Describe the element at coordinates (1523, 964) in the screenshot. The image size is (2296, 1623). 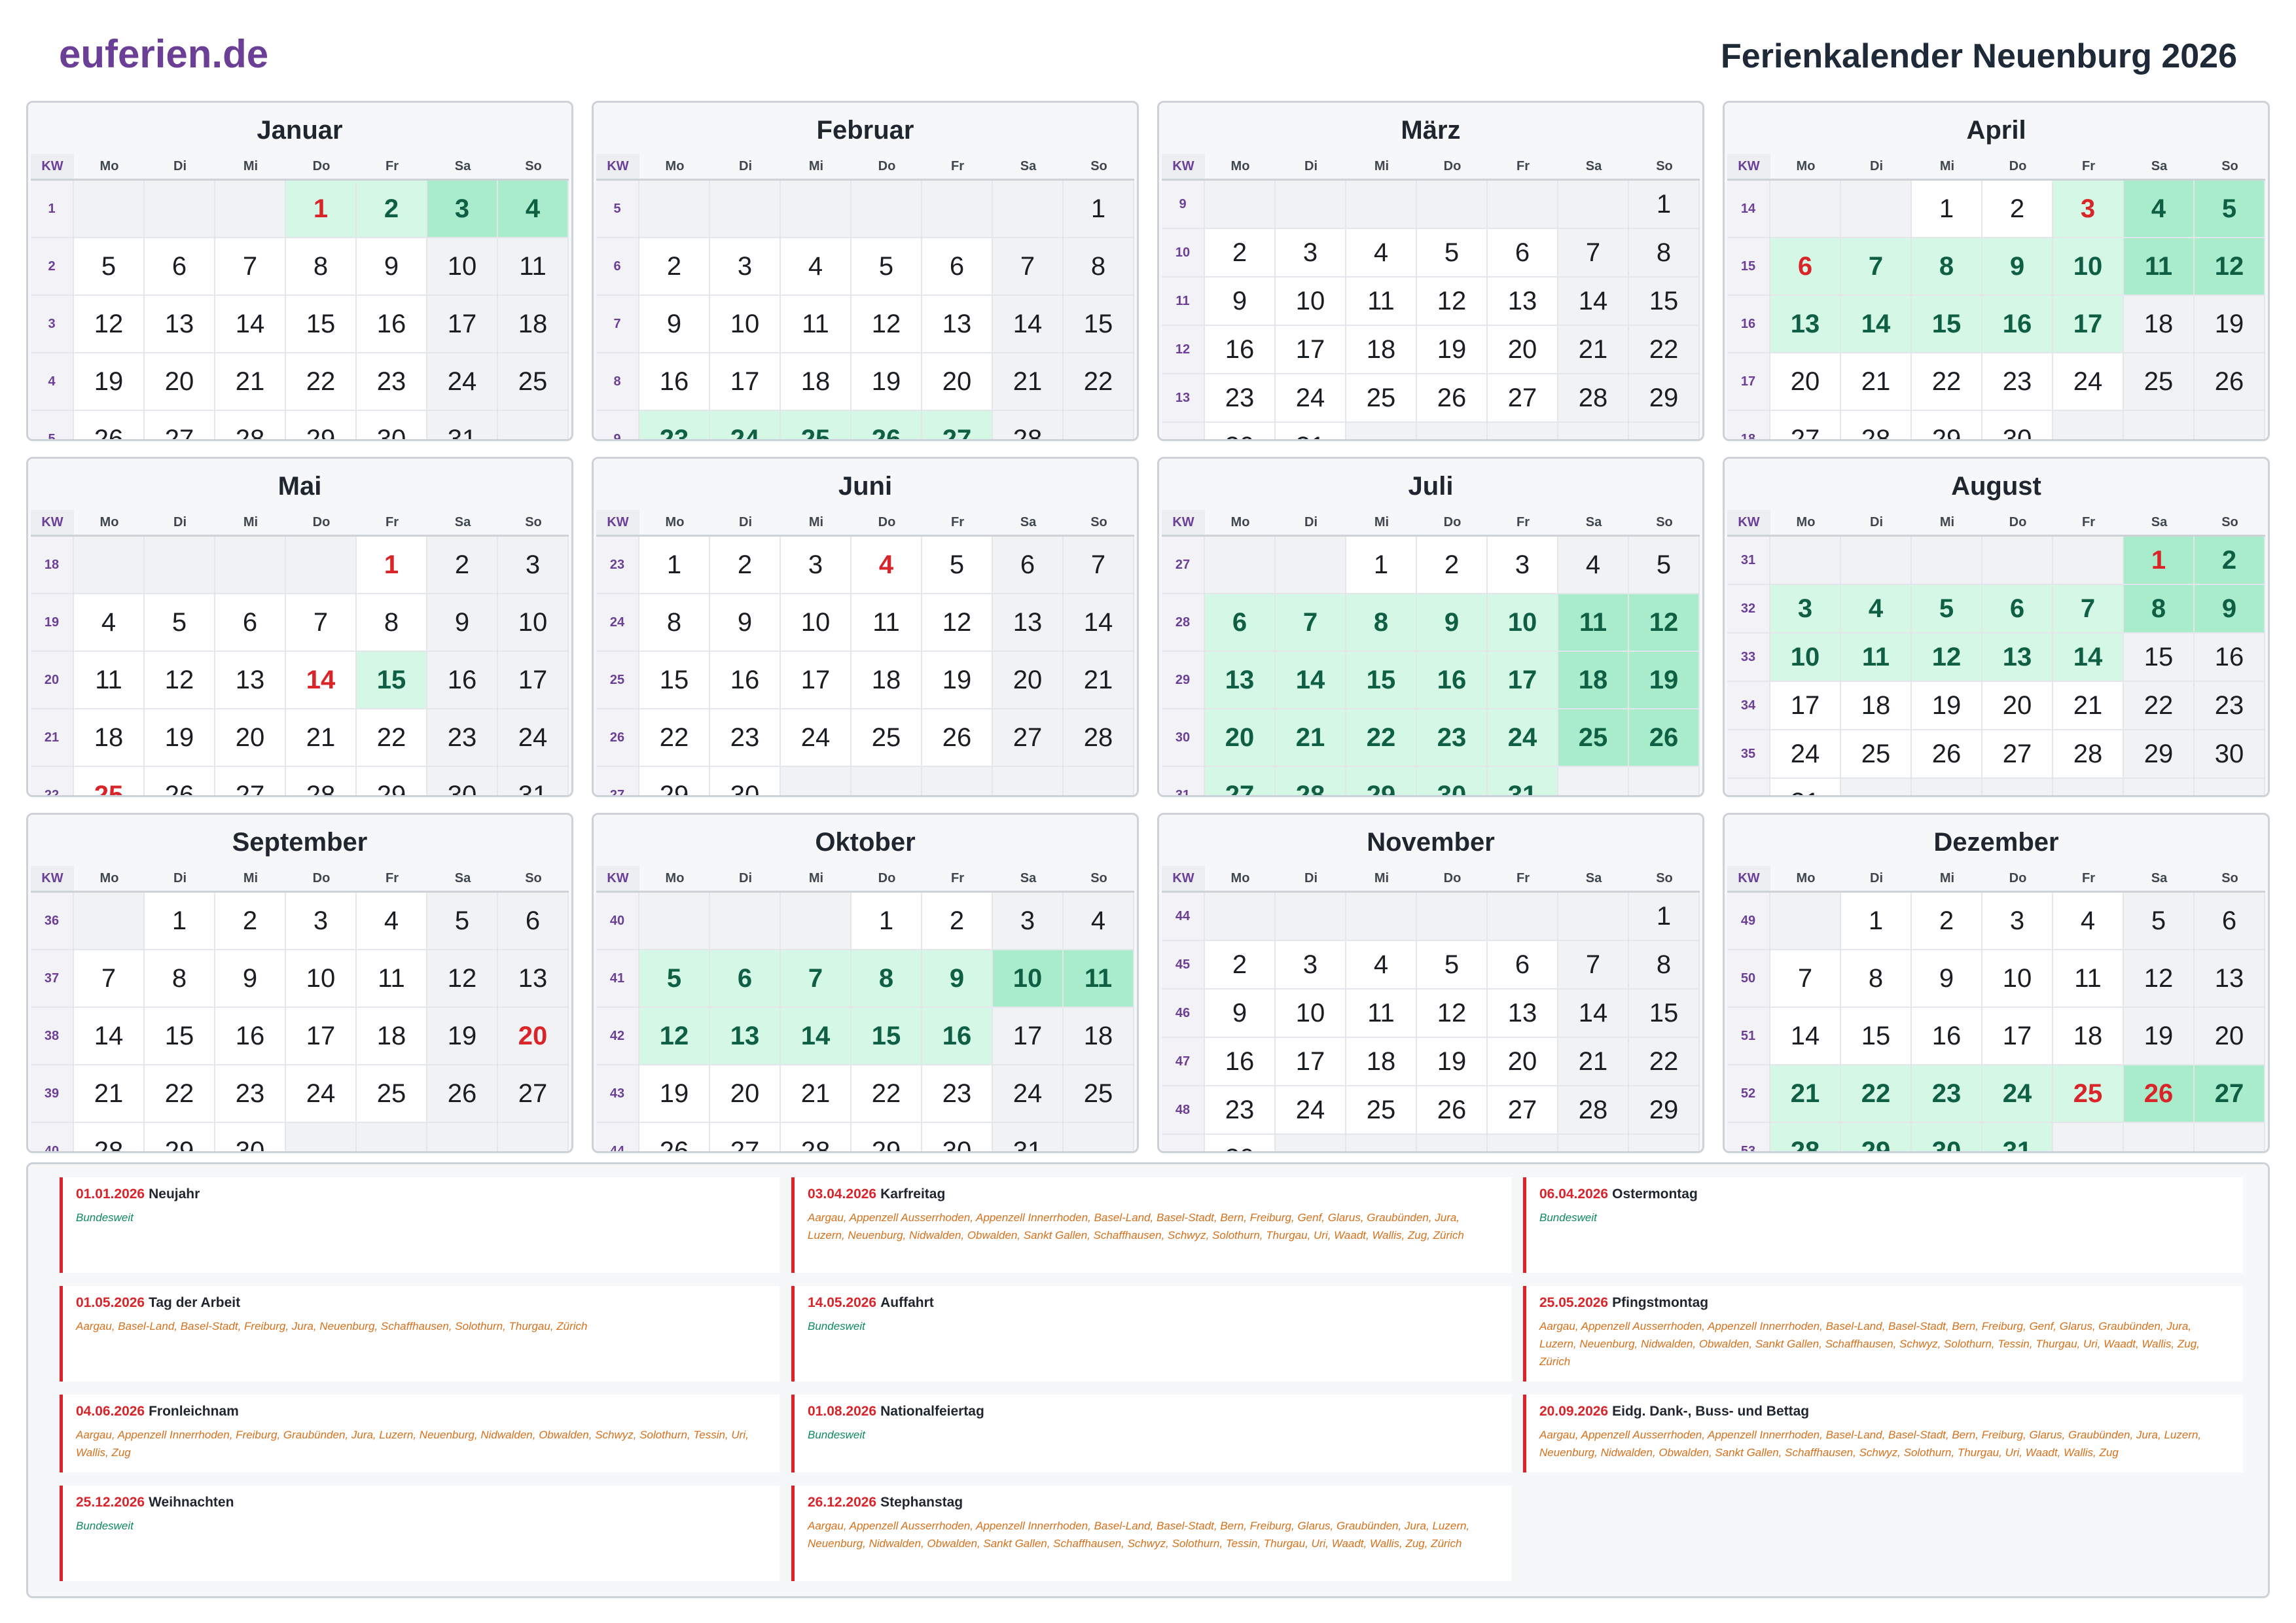
I see `day-cell: 6` at that location.